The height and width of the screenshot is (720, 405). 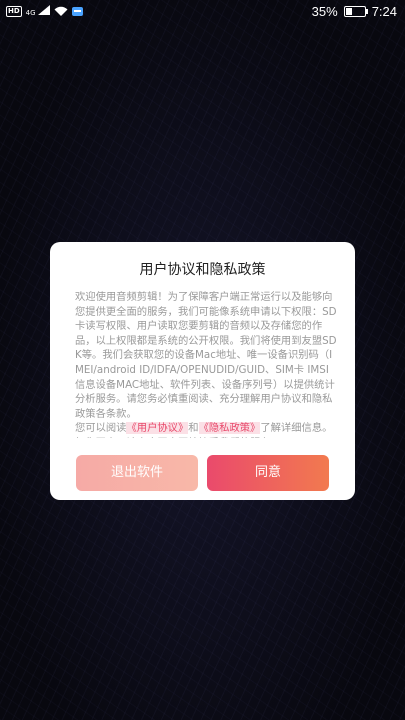 What do you see at coordinates (38, 11) in the screenshot?
I see `signal-icon: 4G` at bounding box center [38, 11].